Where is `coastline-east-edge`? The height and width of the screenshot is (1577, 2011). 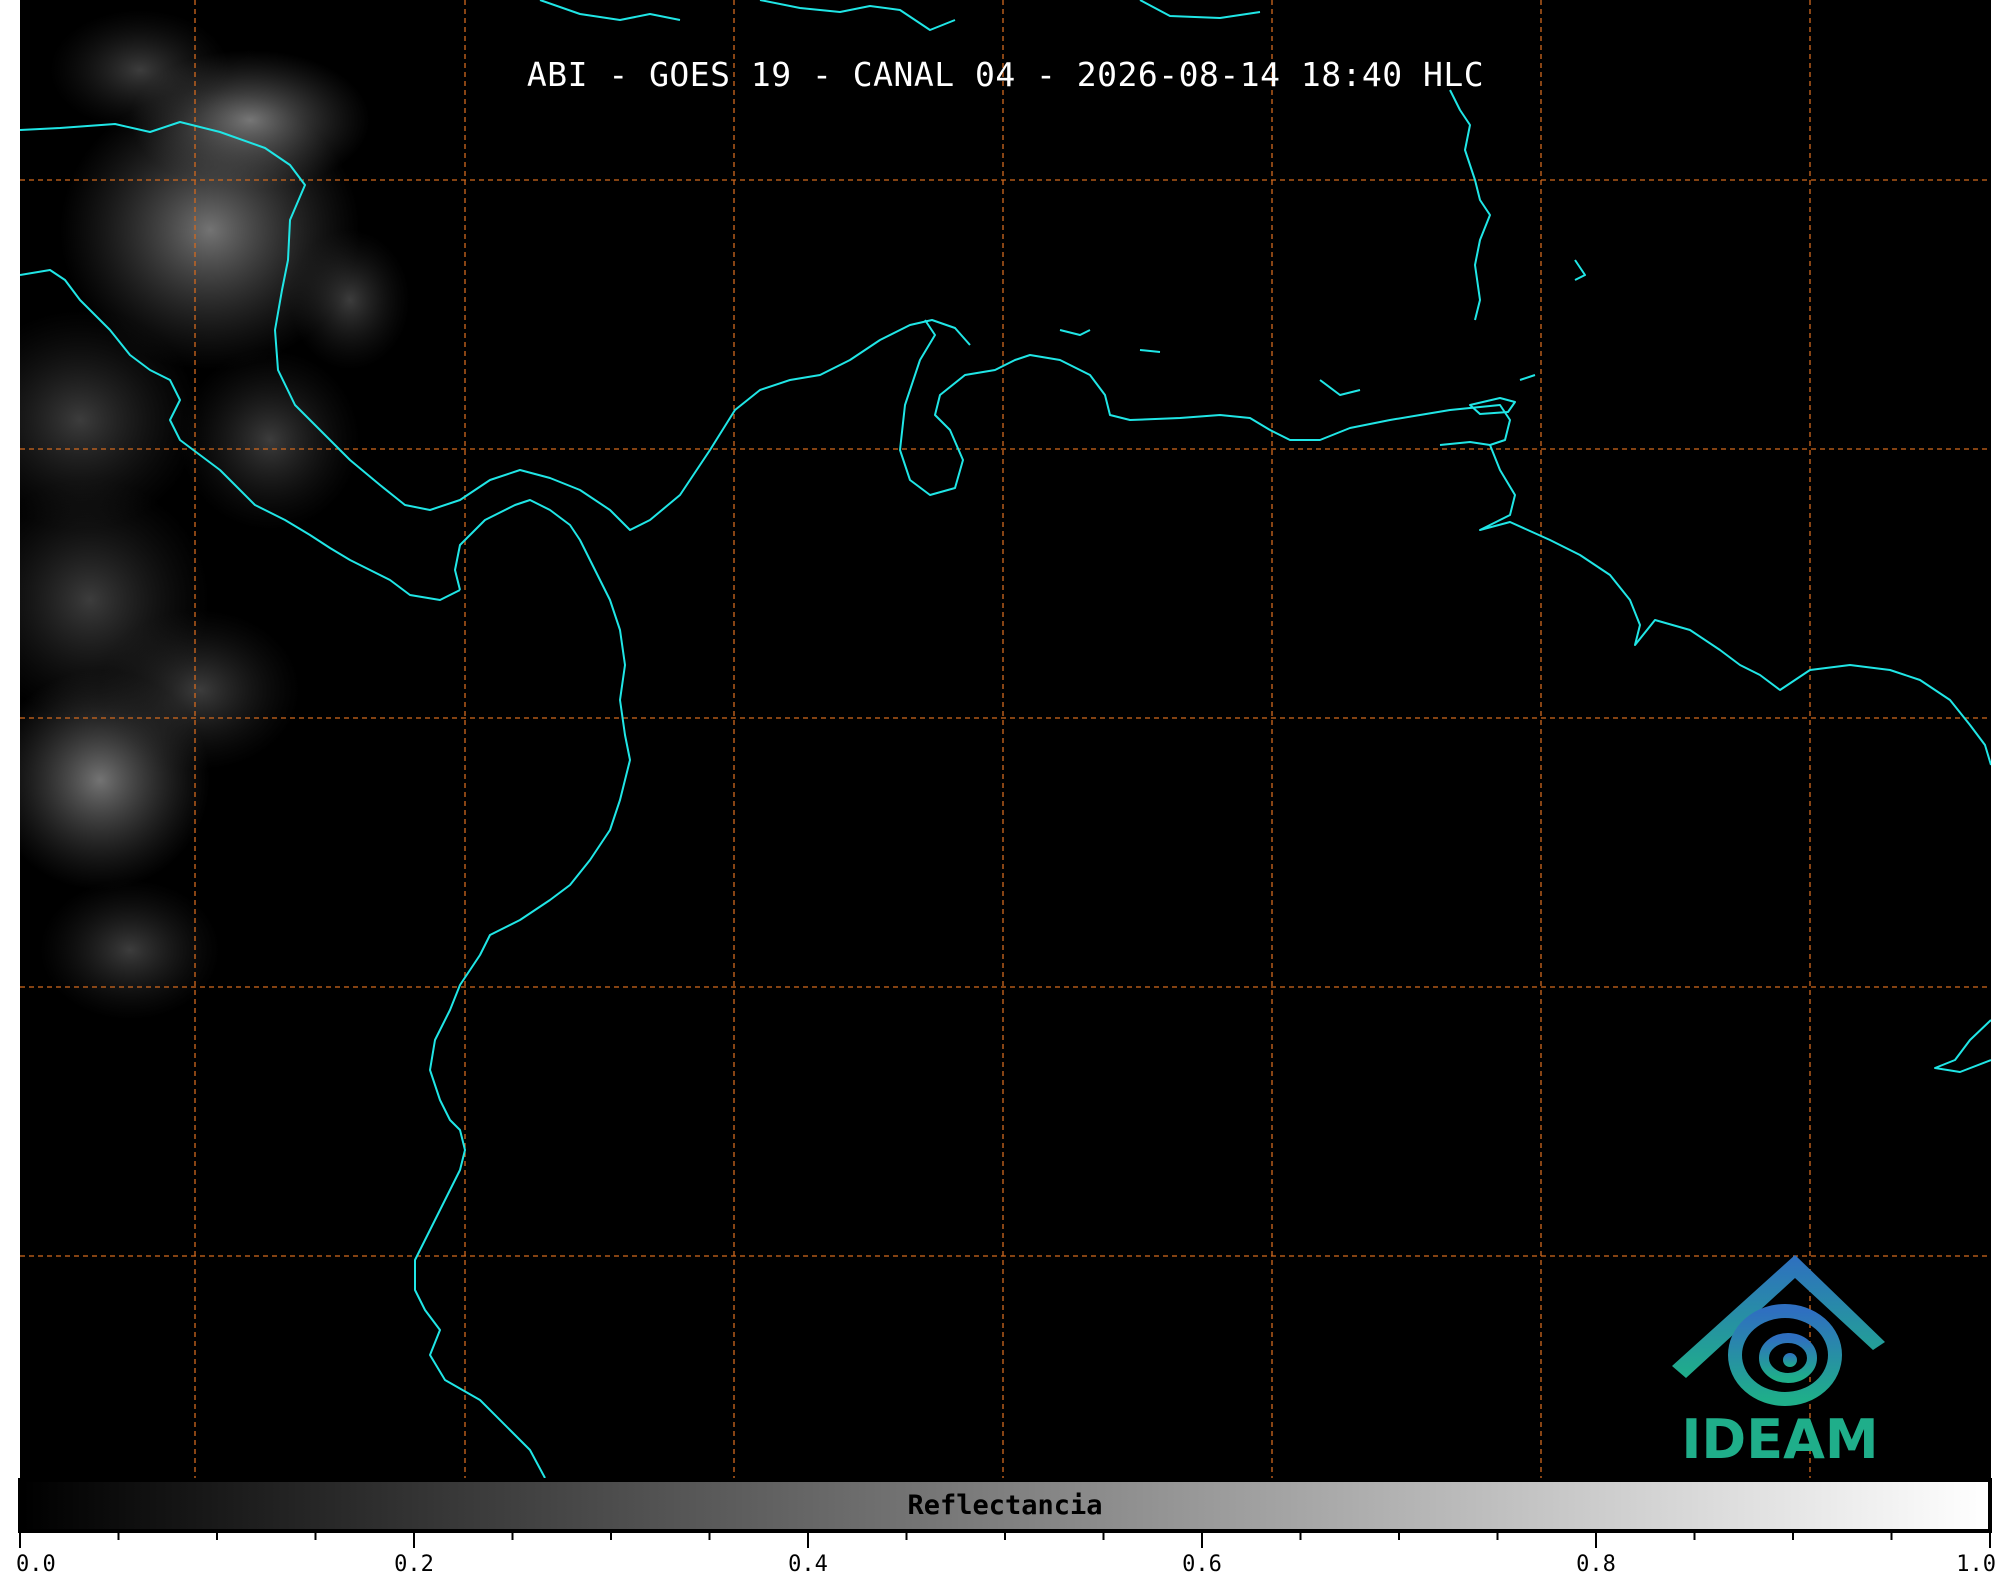 coastline-east-edge is located at coordinates (1962, 1046).